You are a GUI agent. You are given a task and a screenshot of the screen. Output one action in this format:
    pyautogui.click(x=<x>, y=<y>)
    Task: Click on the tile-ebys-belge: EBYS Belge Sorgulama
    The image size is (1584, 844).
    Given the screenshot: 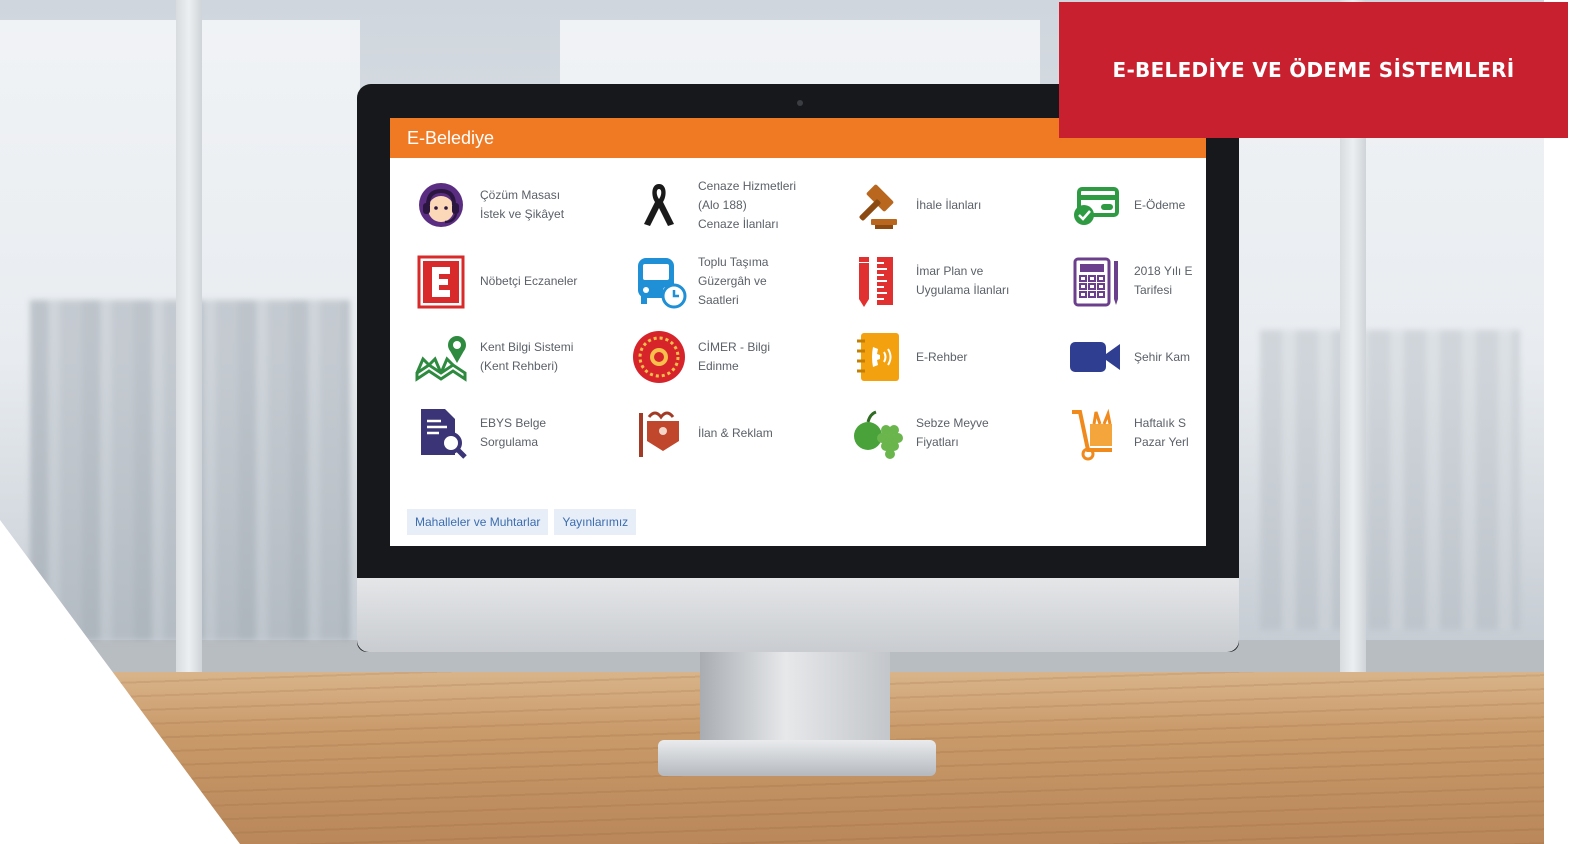 What is the action you would take?
    pyautogui.click(x=479, y=433)
    